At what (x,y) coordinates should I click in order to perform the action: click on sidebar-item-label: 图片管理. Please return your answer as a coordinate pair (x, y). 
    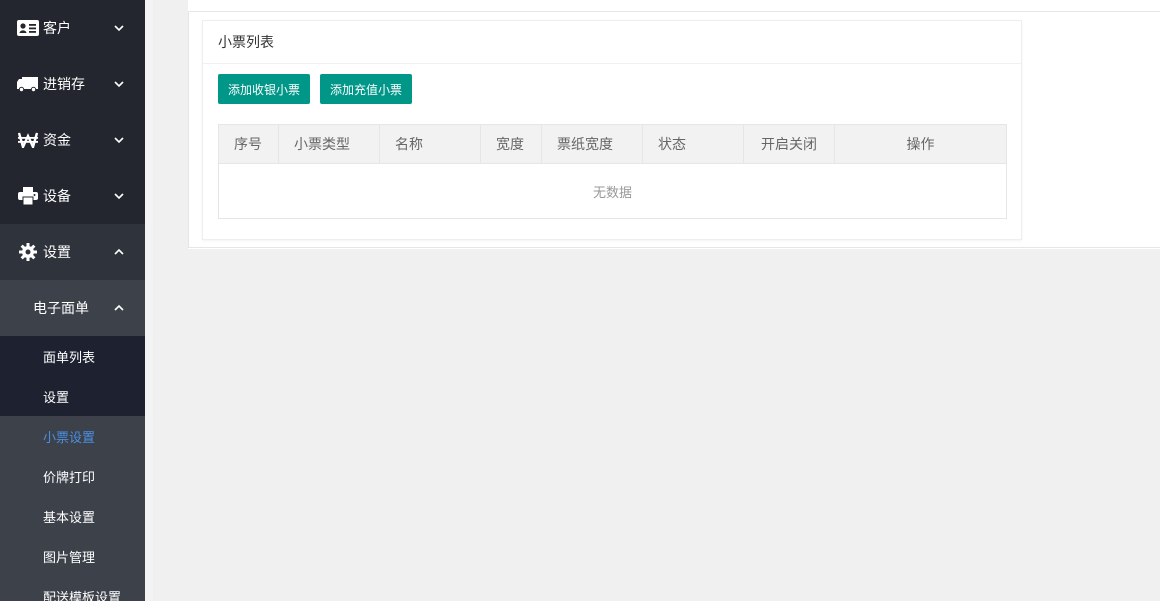
    Looking at the image, I should click on (69, 558).